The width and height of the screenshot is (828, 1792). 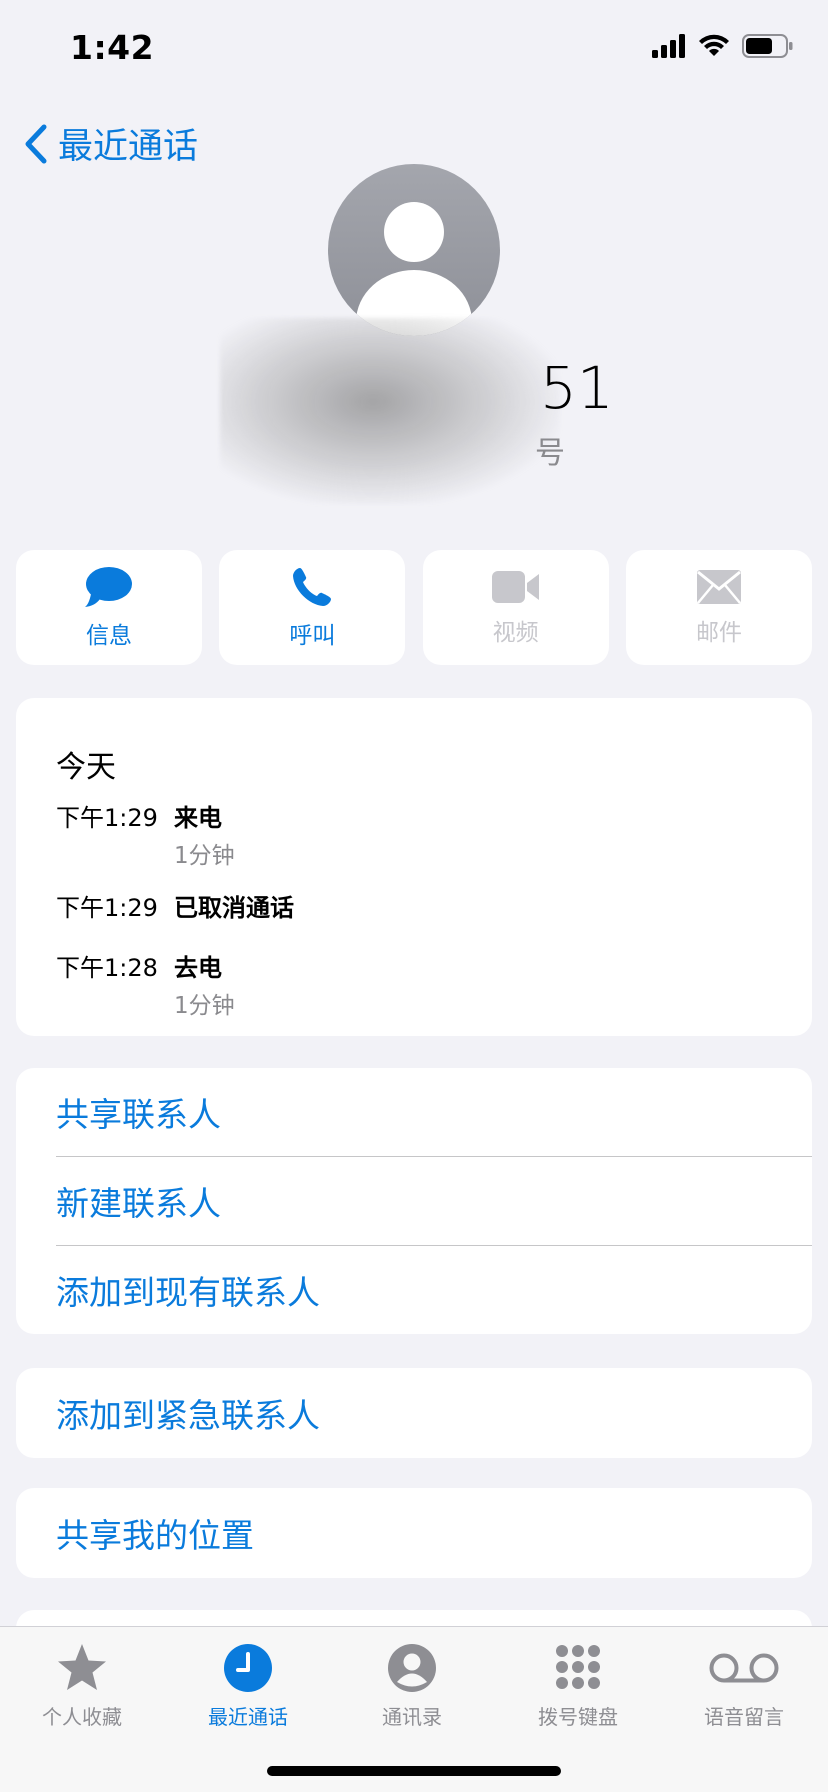 I want to click on tab-favorites: 个人收藏, so click(x=82, y=1684).